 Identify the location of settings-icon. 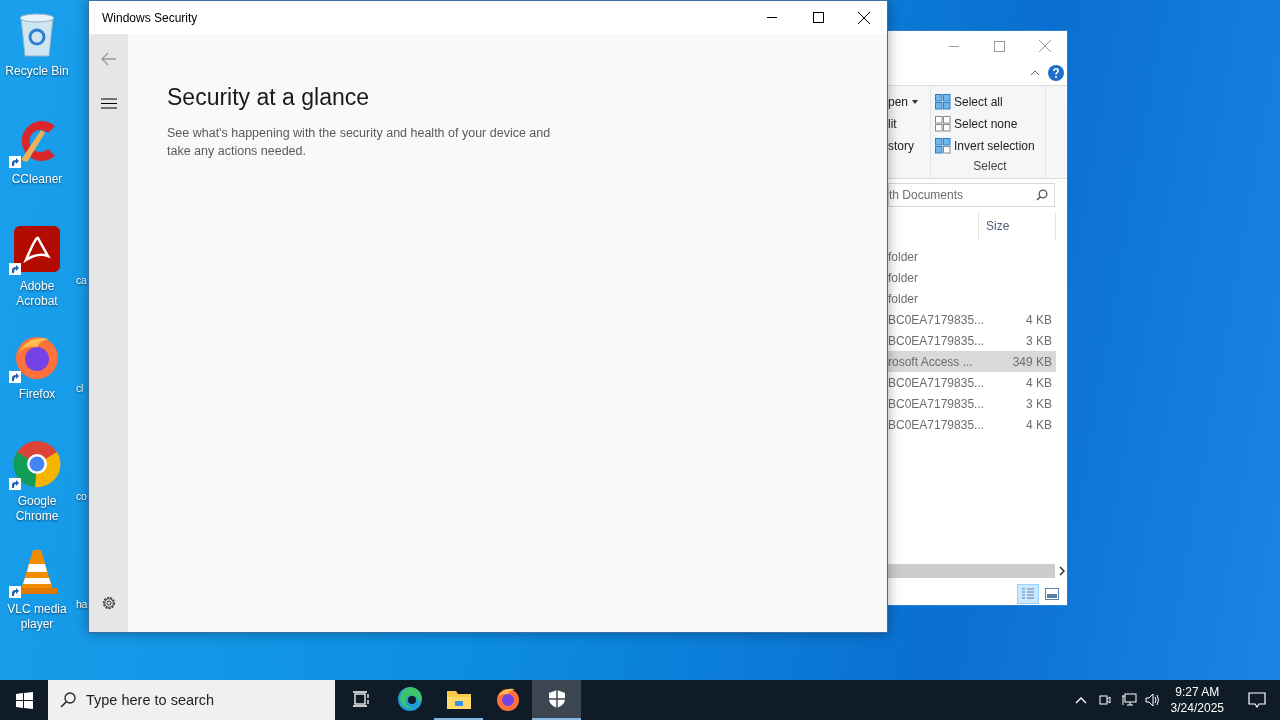
(108, 603).